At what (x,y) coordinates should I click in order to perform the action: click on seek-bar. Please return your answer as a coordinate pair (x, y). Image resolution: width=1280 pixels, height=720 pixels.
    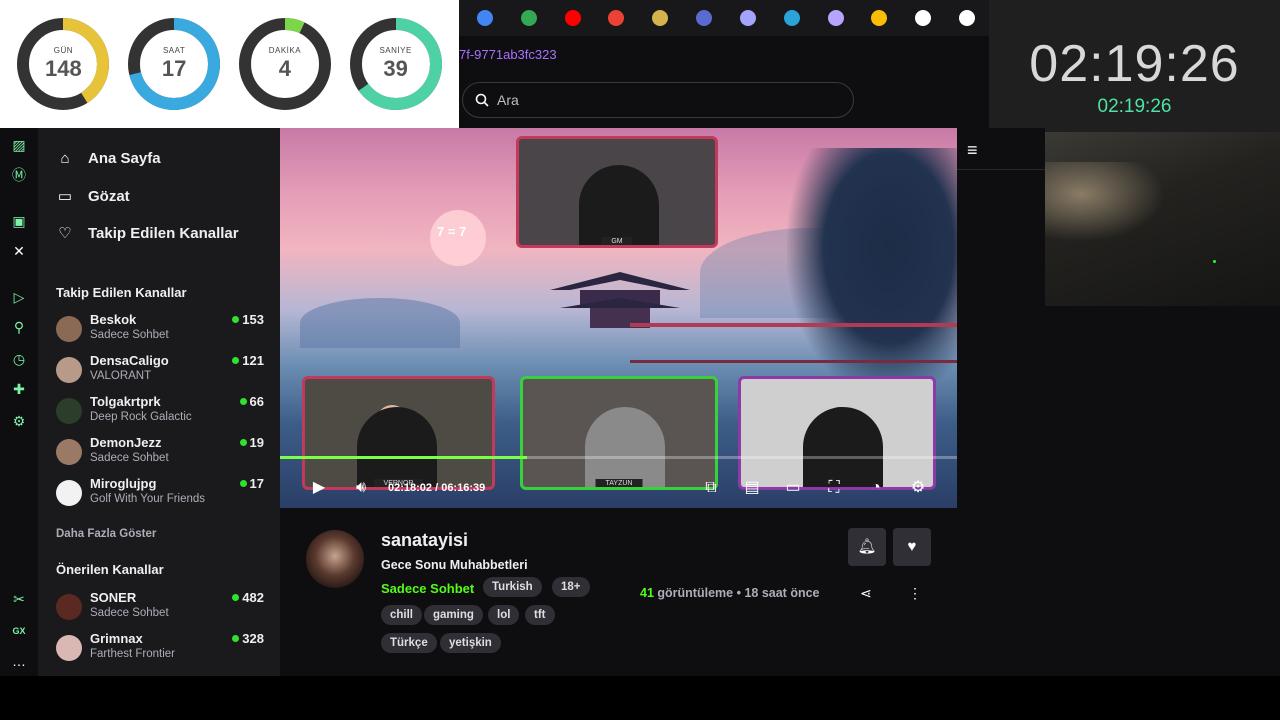
    Looking at the image, I should click on (618, 457).